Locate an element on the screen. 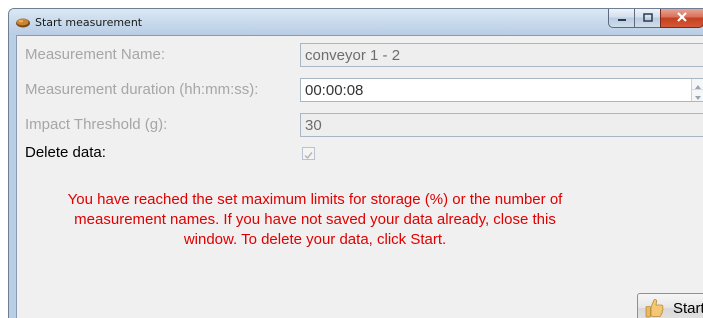  checkmark-icon is located at coordinates (308, 156).